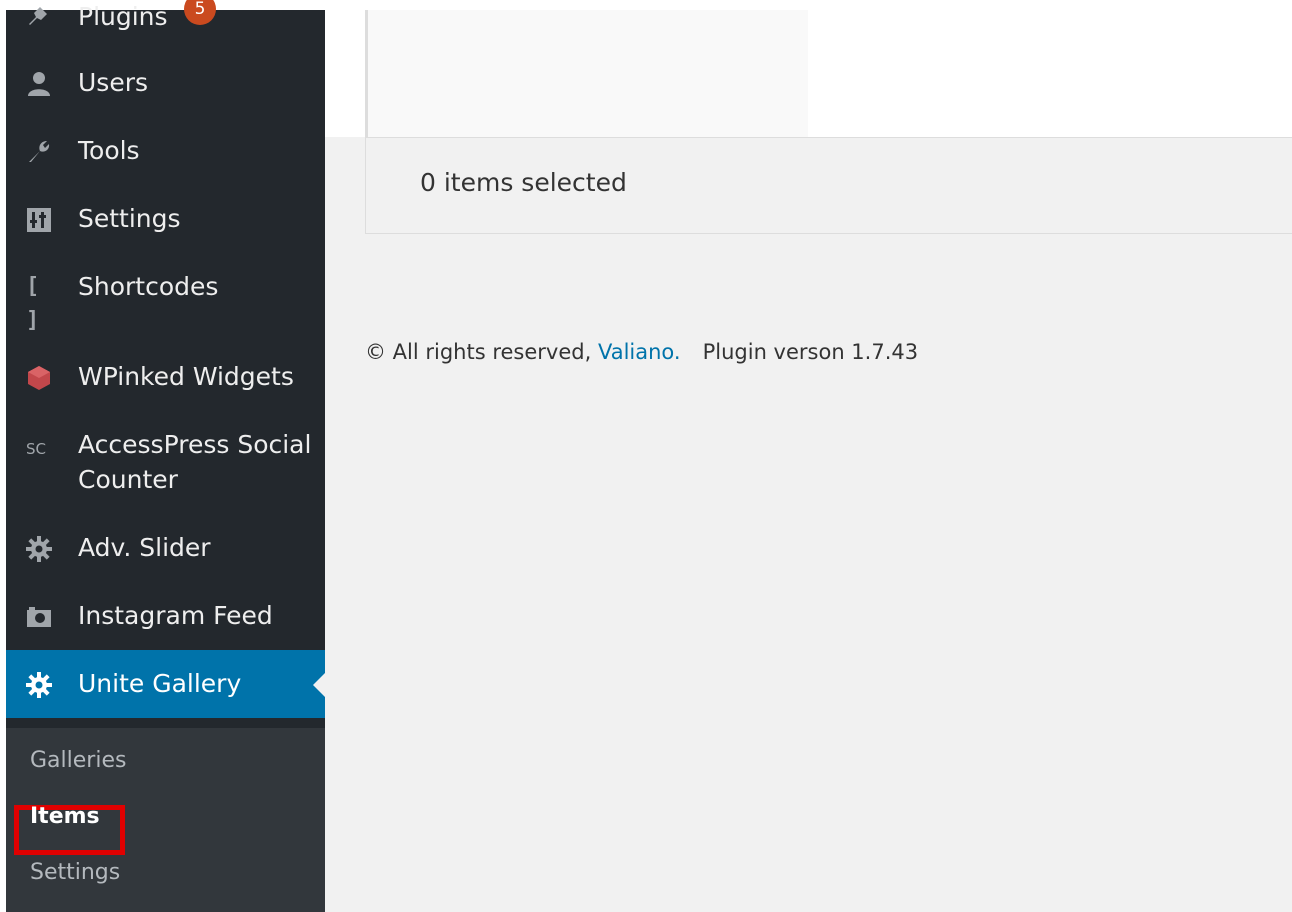  I want to click on content-top-area, so click(808, 73).